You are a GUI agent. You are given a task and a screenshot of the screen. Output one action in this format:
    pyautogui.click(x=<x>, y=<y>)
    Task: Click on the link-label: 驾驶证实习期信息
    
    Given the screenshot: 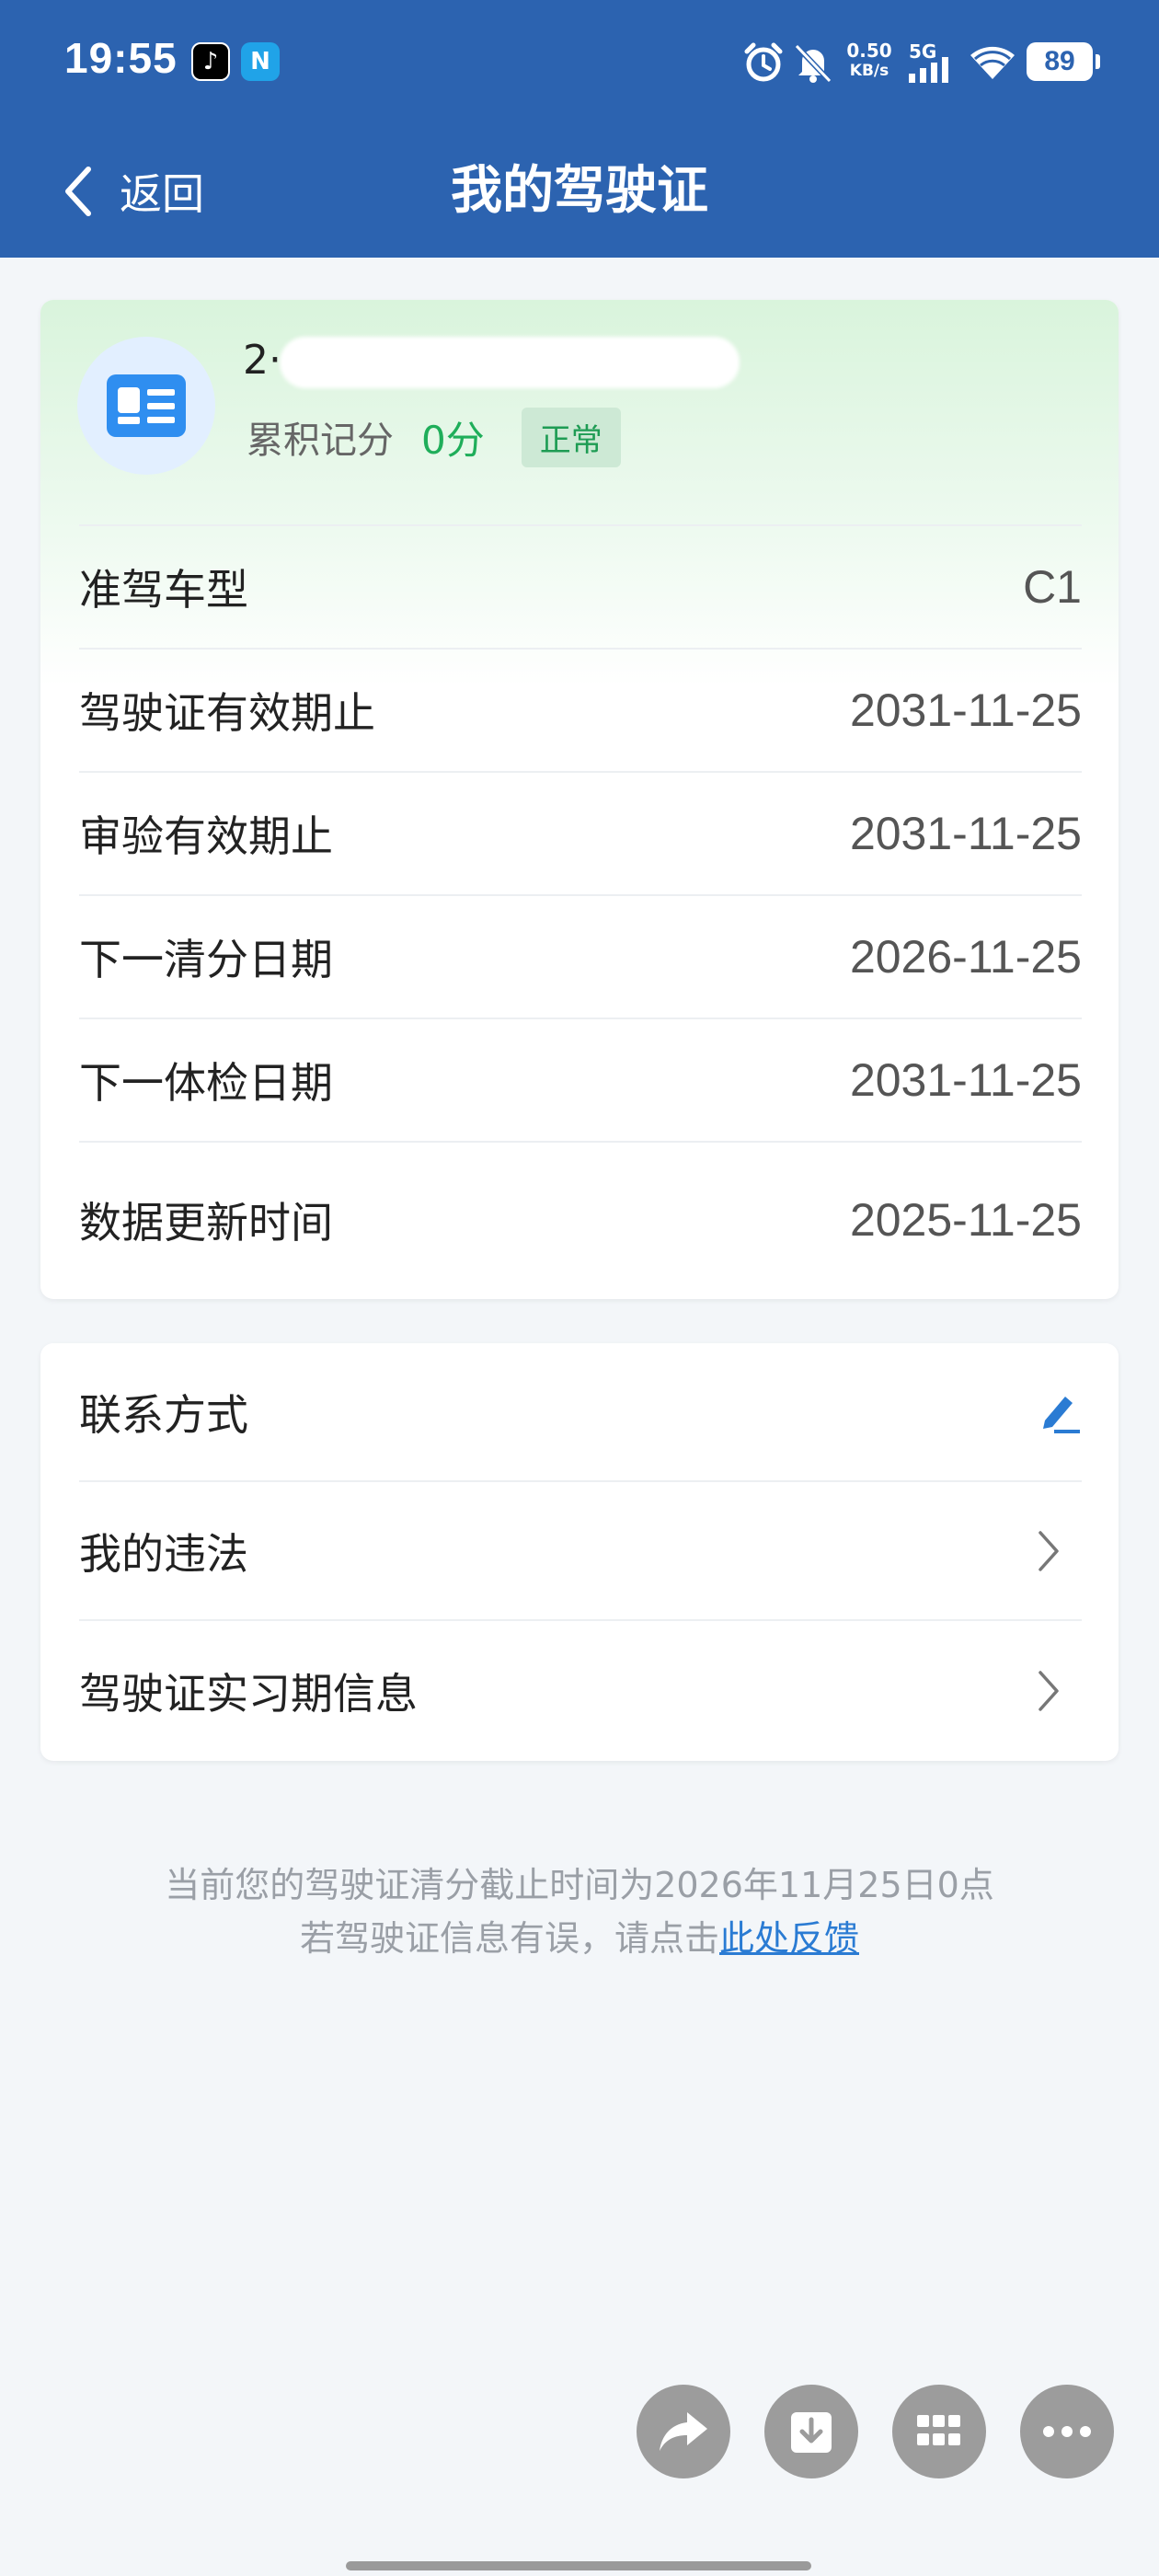 What is the action you would take?
    pyautogui.click(x=248, y=1693)
    